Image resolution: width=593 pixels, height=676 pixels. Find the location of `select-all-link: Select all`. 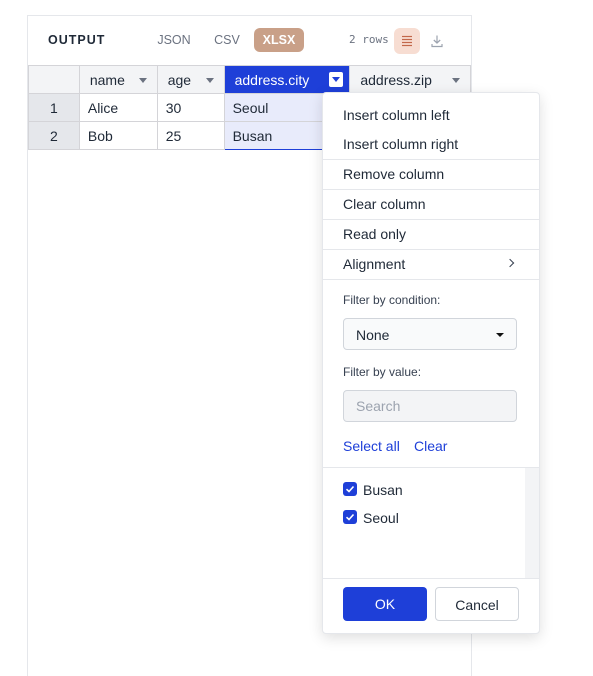

select-all-link: Select all is located at coordinates (371, 446).